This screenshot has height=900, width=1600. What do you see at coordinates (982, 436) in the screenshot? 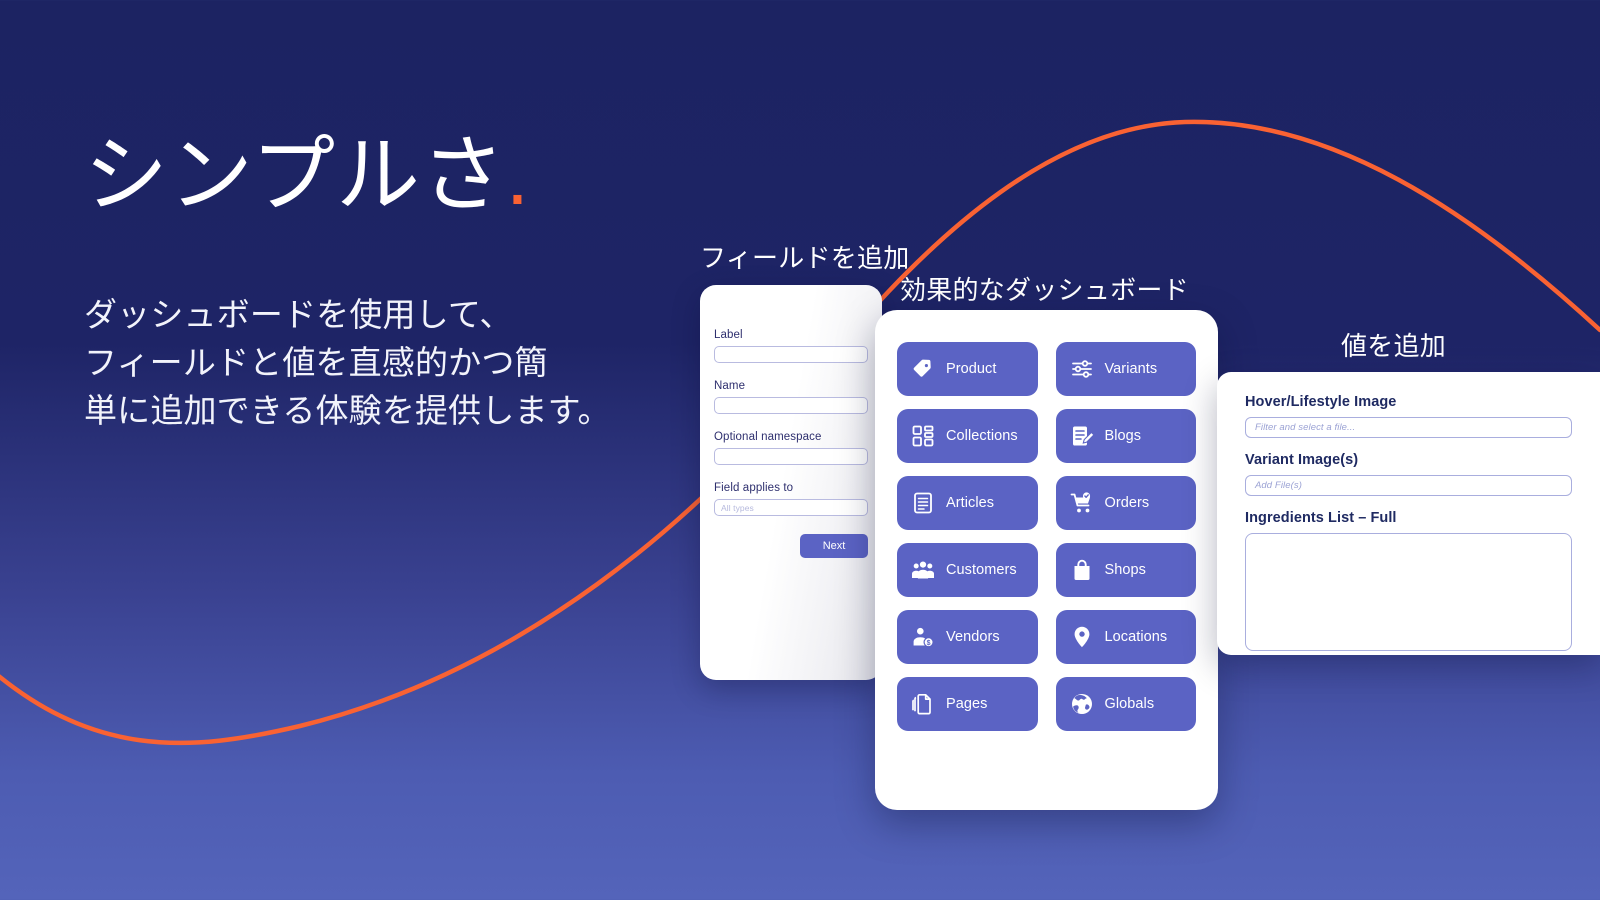
I see `dashboard-button-label: Collections` at bounding box center [982, 436].